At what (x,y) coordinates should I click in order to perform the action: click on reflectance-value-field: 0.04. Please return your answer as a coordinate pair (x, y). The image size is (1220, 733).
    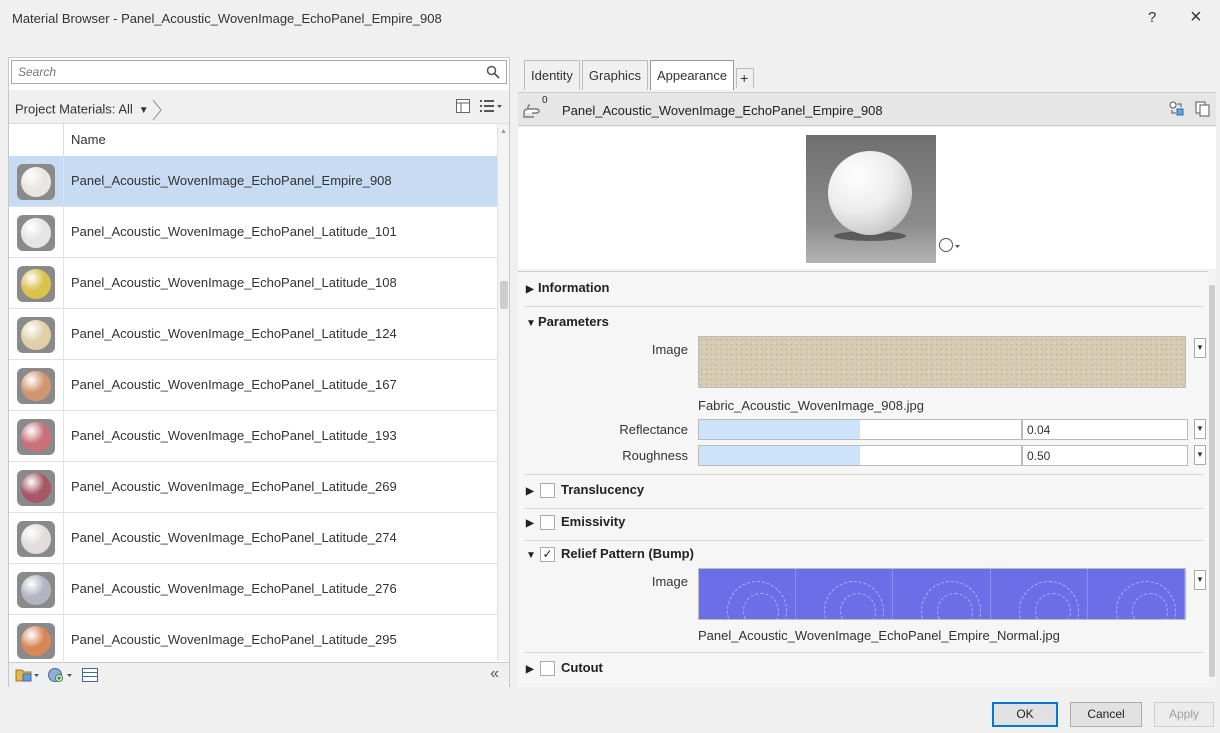
    Looking at the image, I should click on (1105, 429).